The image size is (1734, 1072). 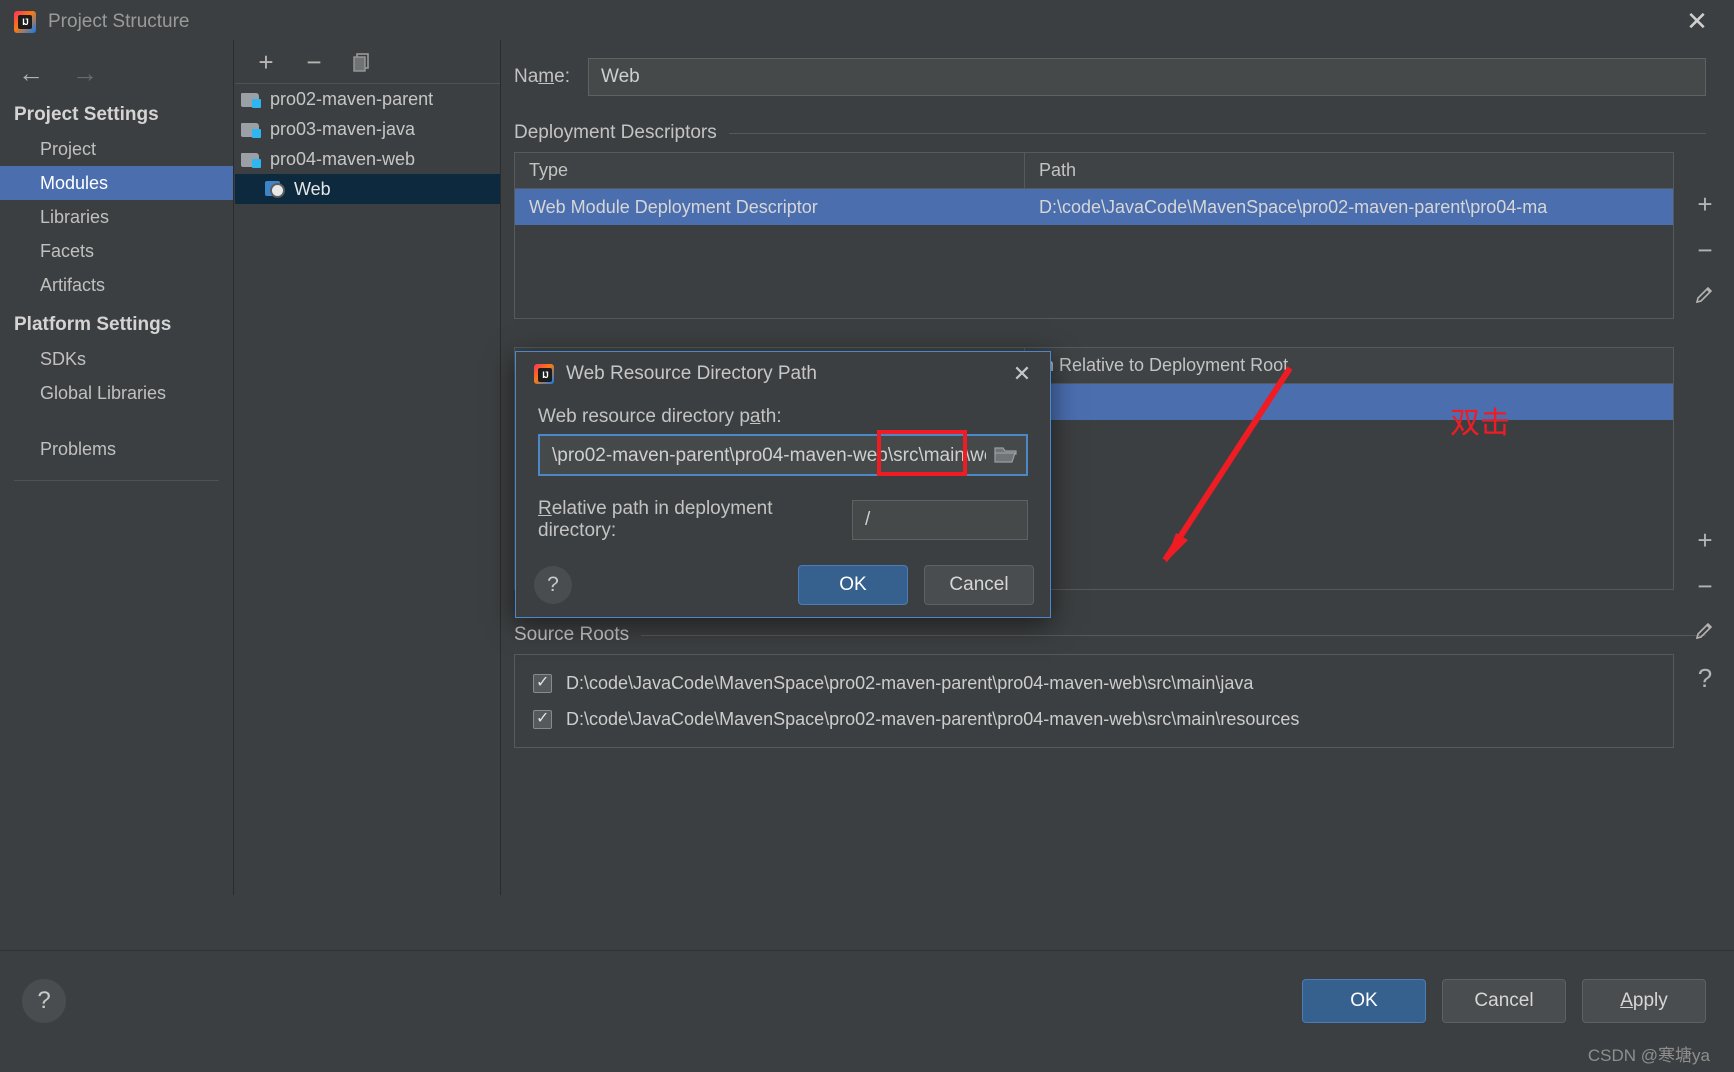 I want to click on tree-item-pro02-maven-parent: pro02-maven-parent, so click(x=367, y=99).